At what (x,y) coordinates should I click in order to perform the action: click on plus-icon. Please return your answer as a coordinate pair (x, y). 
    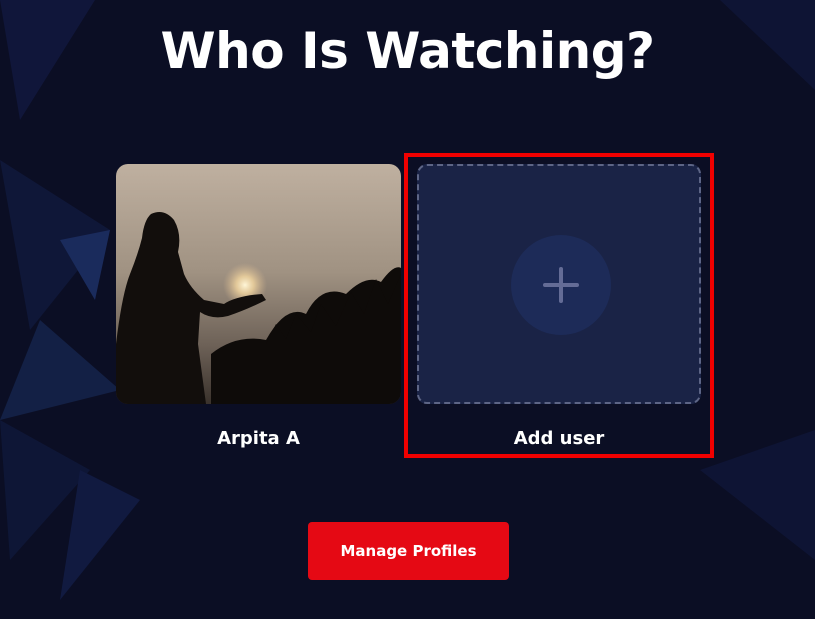
    Looking at the image, I should click on (561, 285).